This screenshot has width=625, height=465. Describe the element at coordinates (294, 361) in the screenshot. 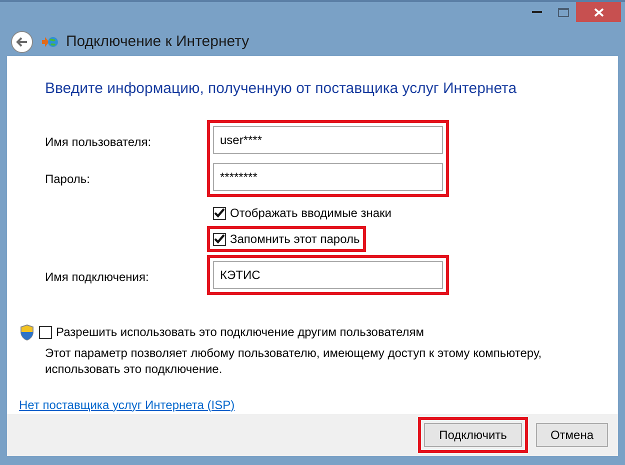

I see `description-text: Этот параметр позволяет любому пользователю, имеющему доступ к этому компьютеру, использовать это подключение.` at that location.